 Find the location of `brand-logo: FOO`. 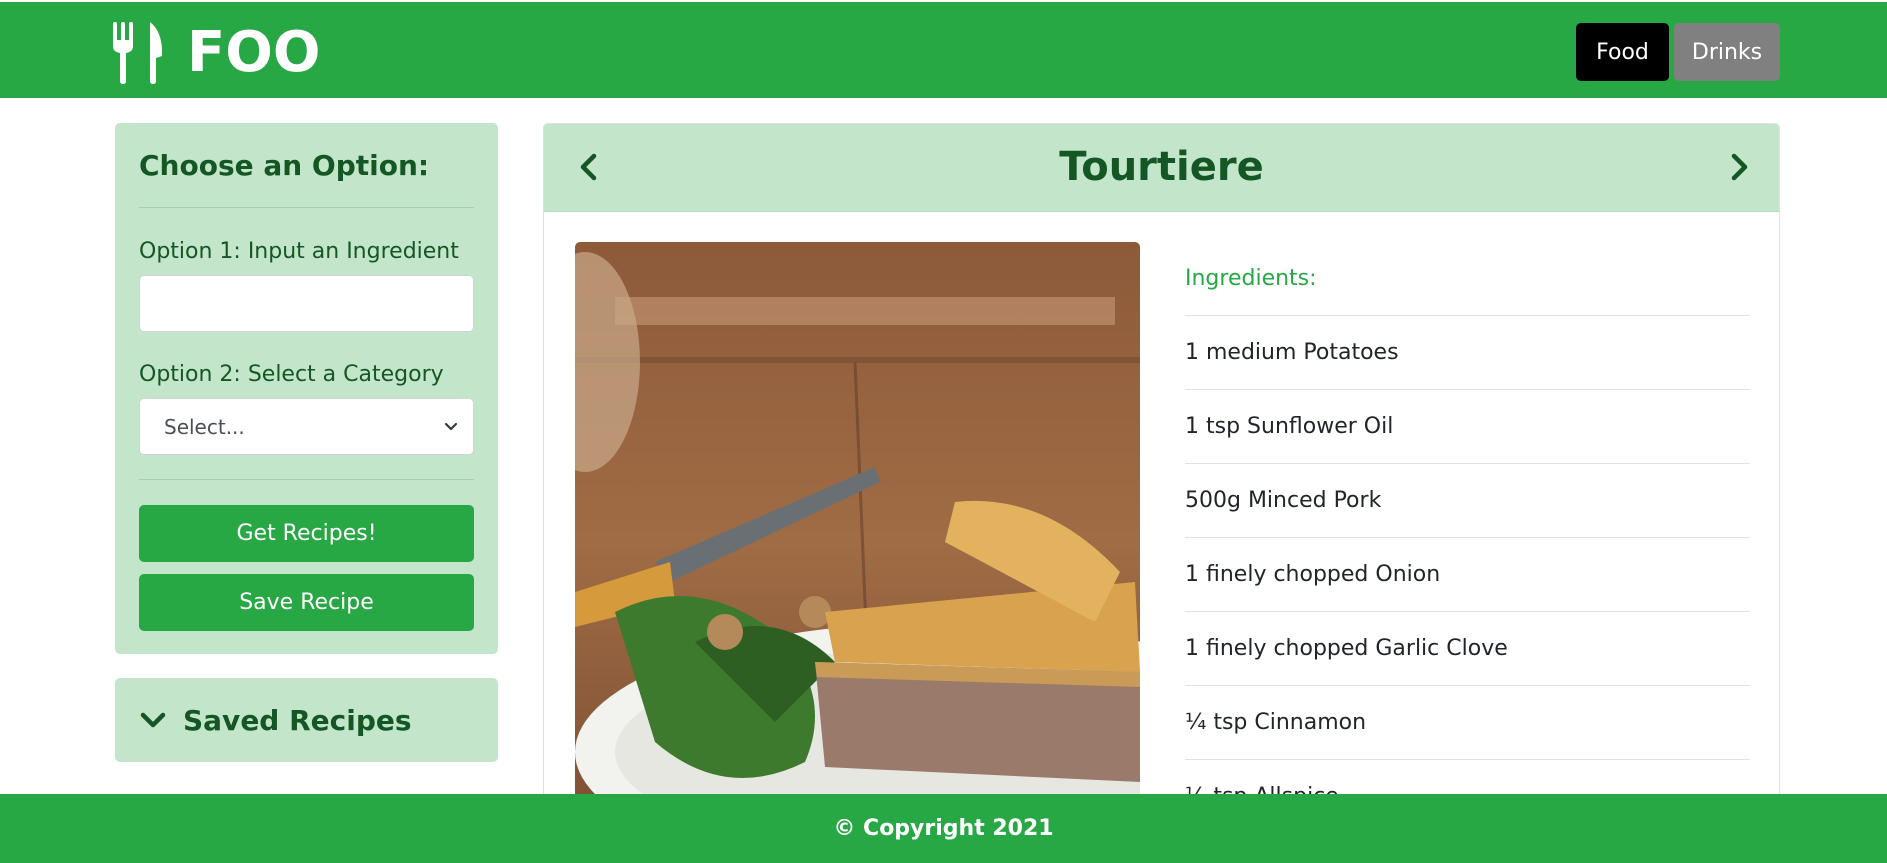

brand-logo: FOO is located at coordinates (216, 53).